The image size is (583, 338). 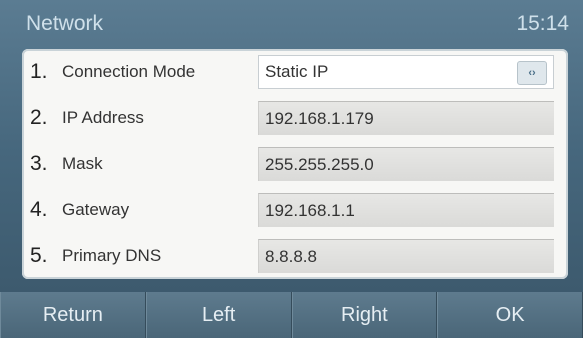 I want to click on row-value: Static IP, so click(x=297, y=71).